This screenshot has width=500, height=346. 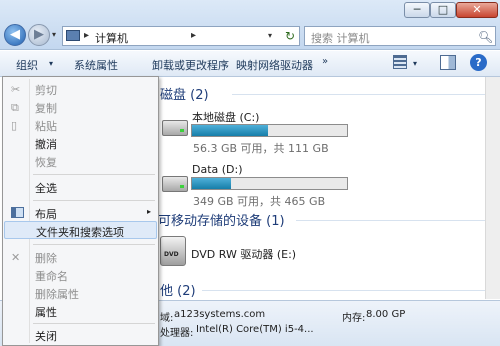 What do you see at coordinates (220, 314) in the screenshot?
I see `domain-value: a123systems.com` at bounding box center [220, 314].